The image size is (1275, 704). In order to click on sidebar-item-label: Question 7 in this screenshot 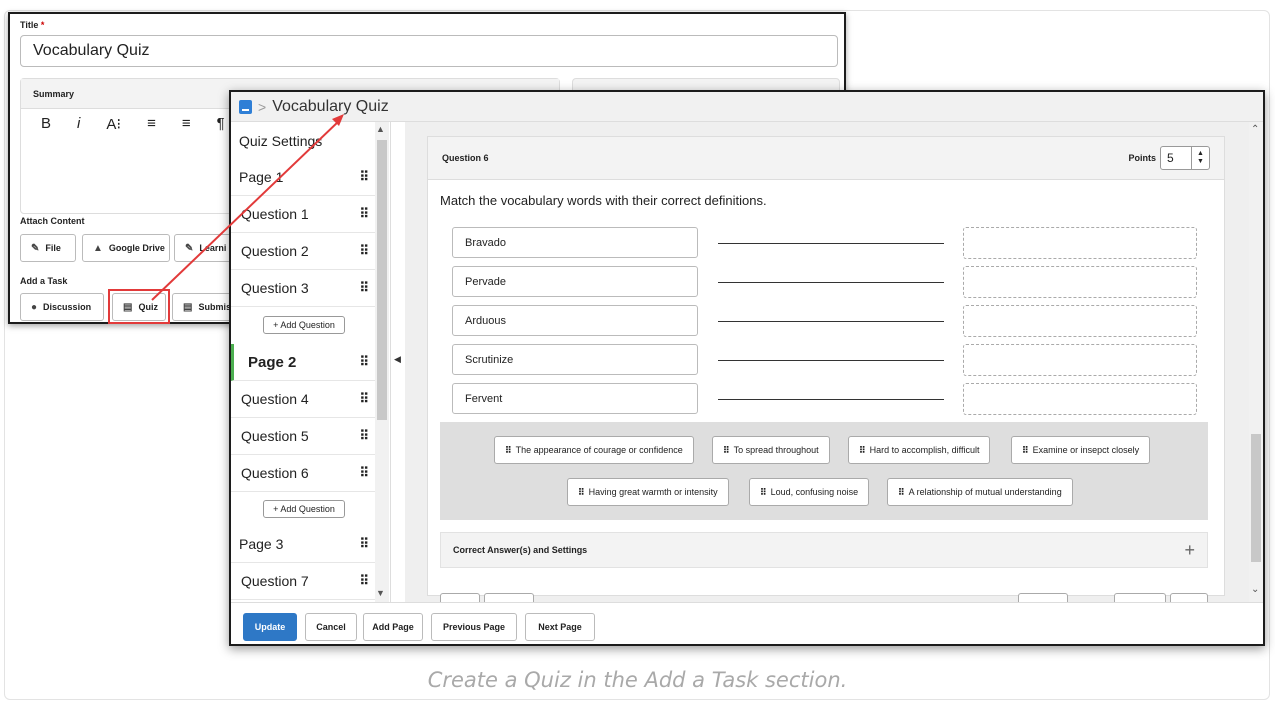, I will do `click(275, 581)`.